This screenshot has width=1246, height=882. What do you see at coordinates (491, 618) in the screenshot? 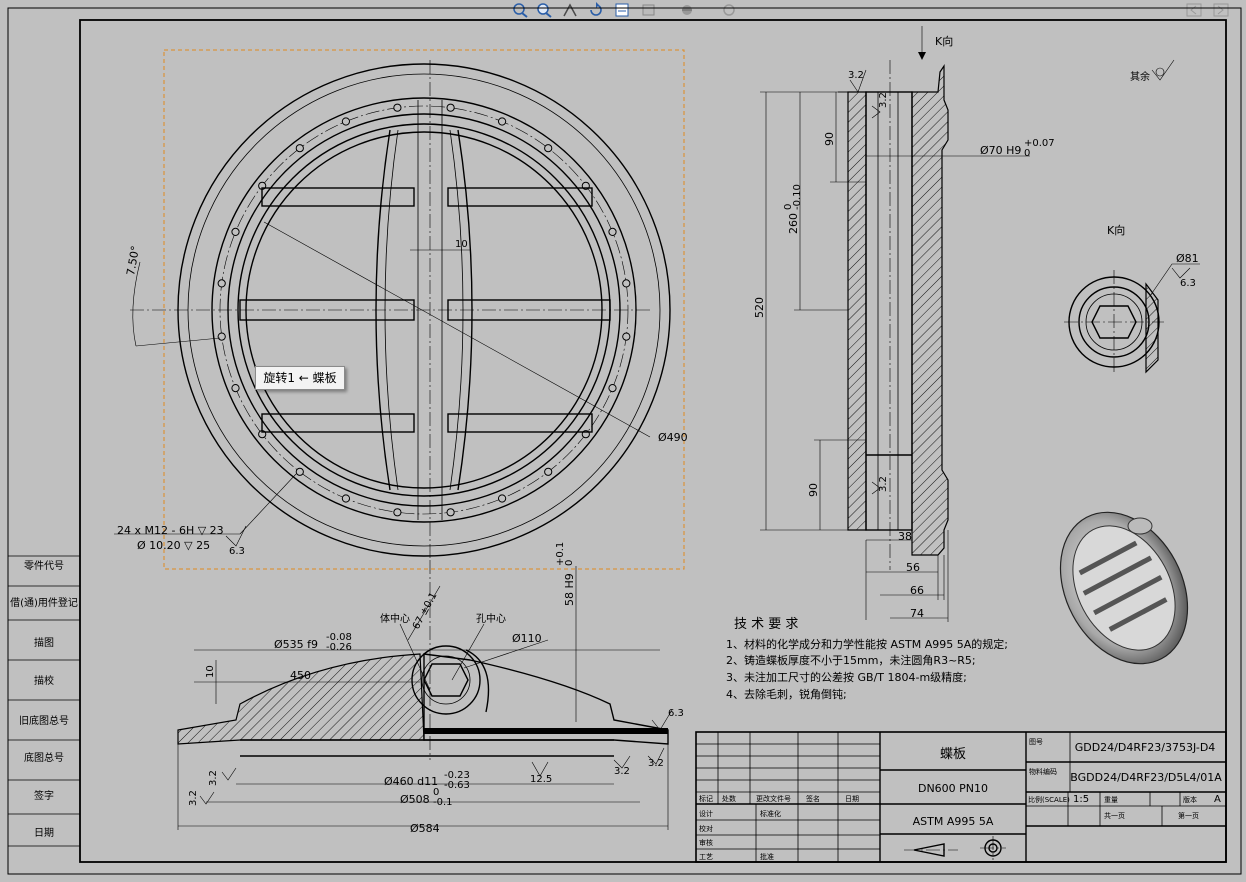
I see `label-text: 孔中心` at bounding box center [491, 618].